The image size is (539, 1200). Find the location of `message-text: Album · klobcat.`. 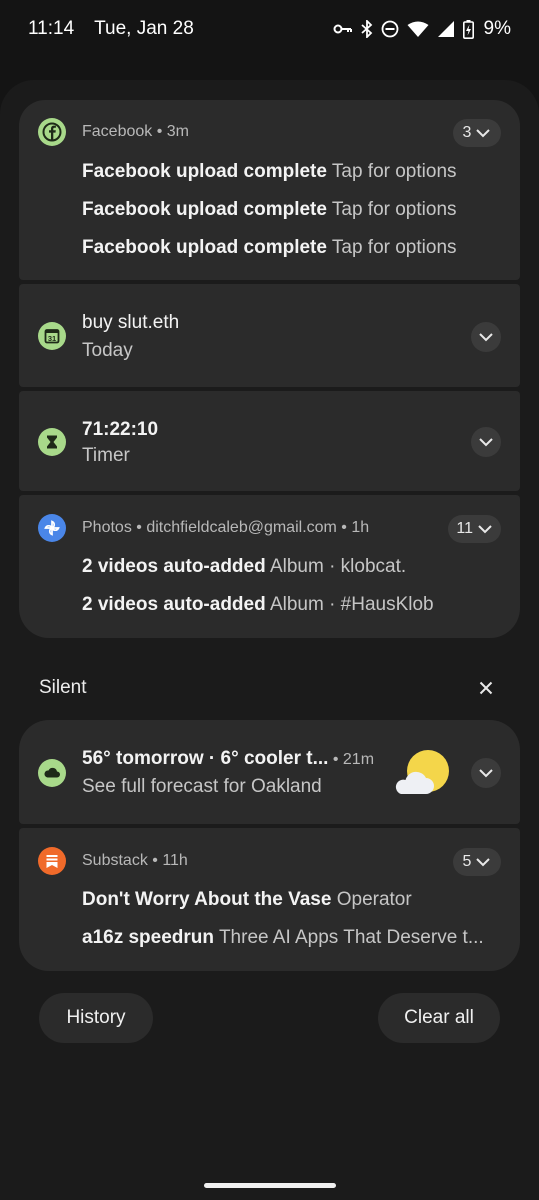

message-text: Album · klobcat. is located at coordinates (338, 566).